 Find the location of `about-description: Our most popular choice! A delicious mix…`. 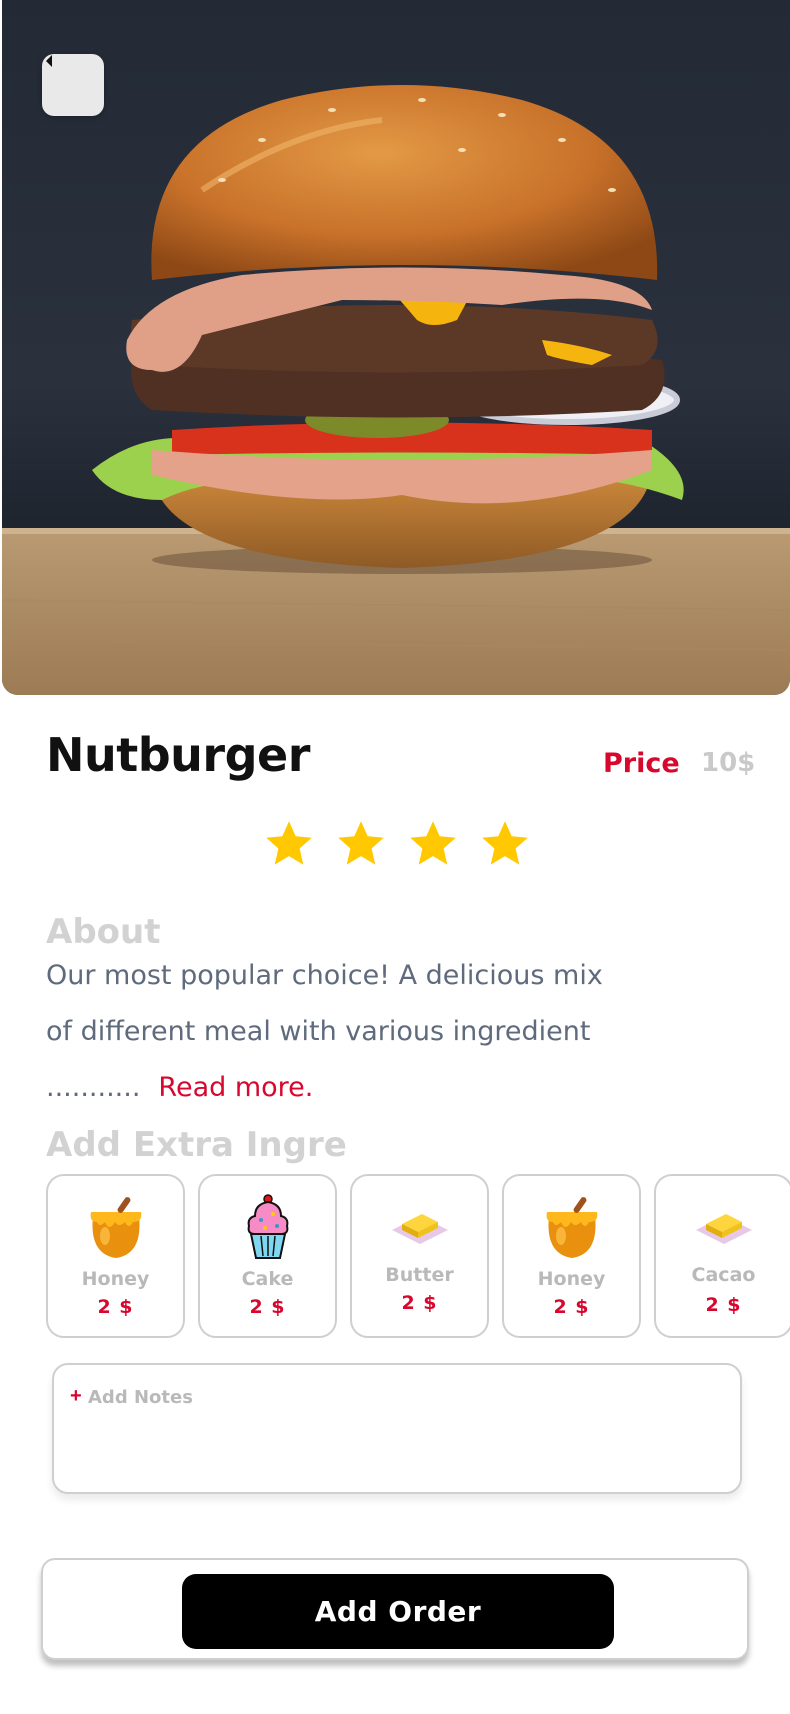

about-description: Our most popular choice! A delicious mix… is located at coordinates (336, 1032).